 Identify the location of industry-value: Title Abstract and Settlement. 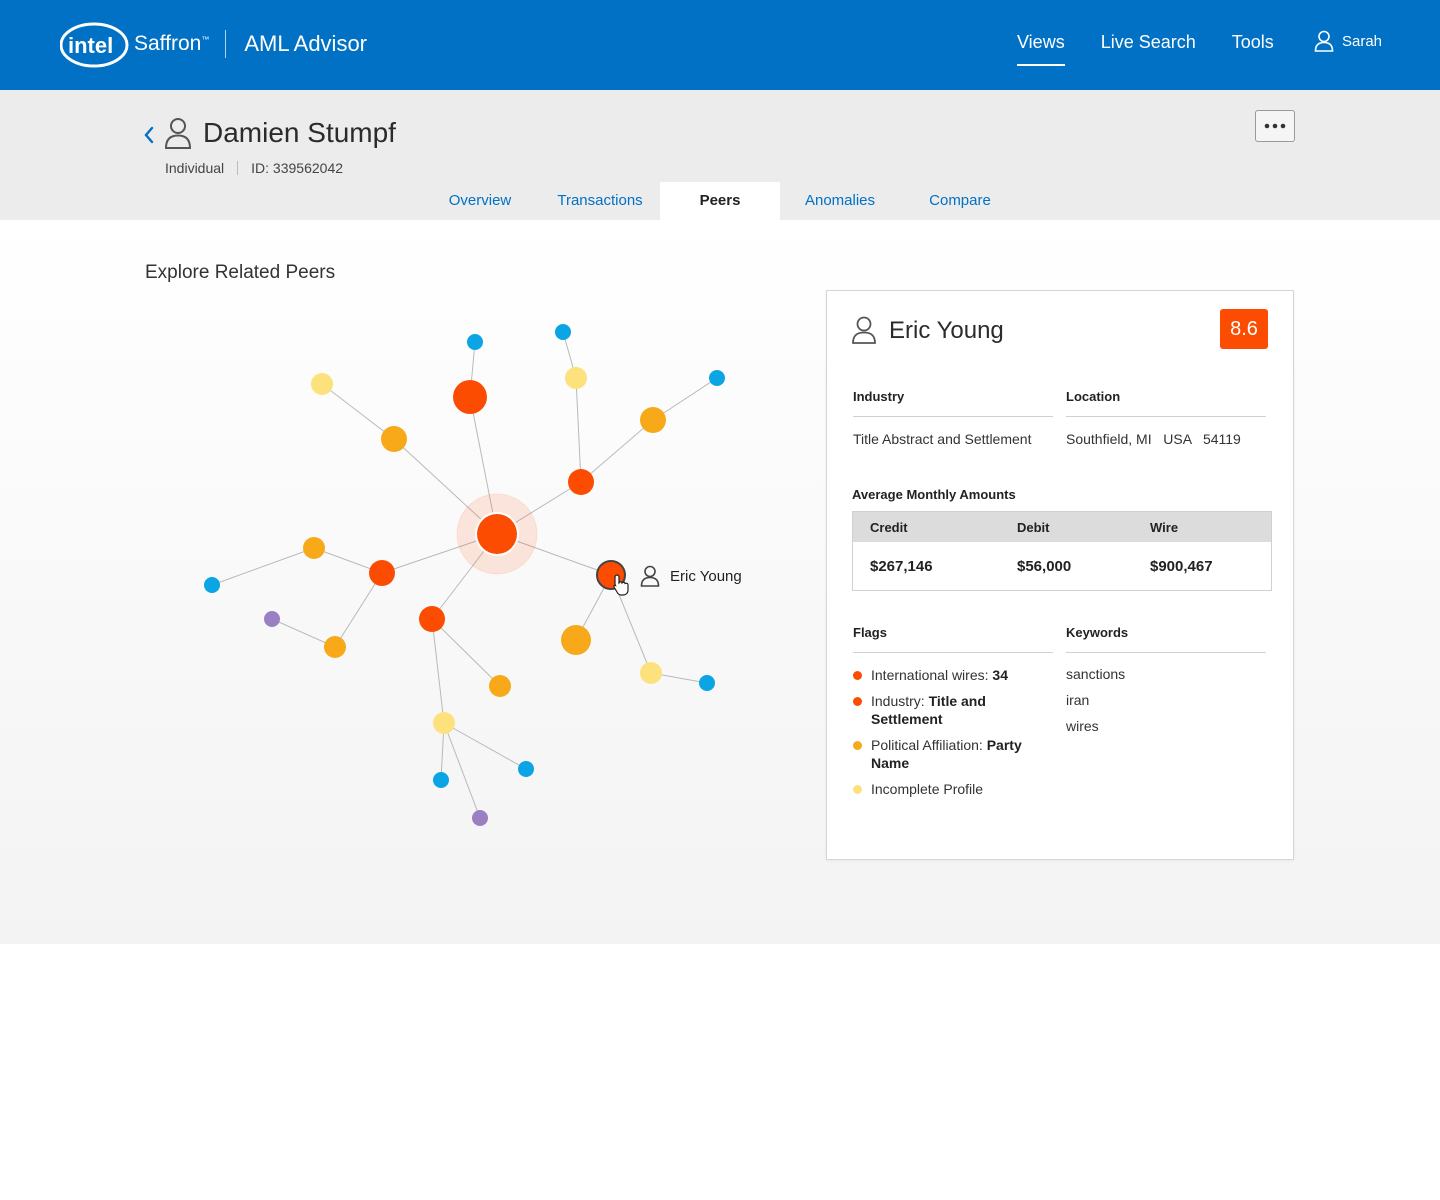
(942, 439).